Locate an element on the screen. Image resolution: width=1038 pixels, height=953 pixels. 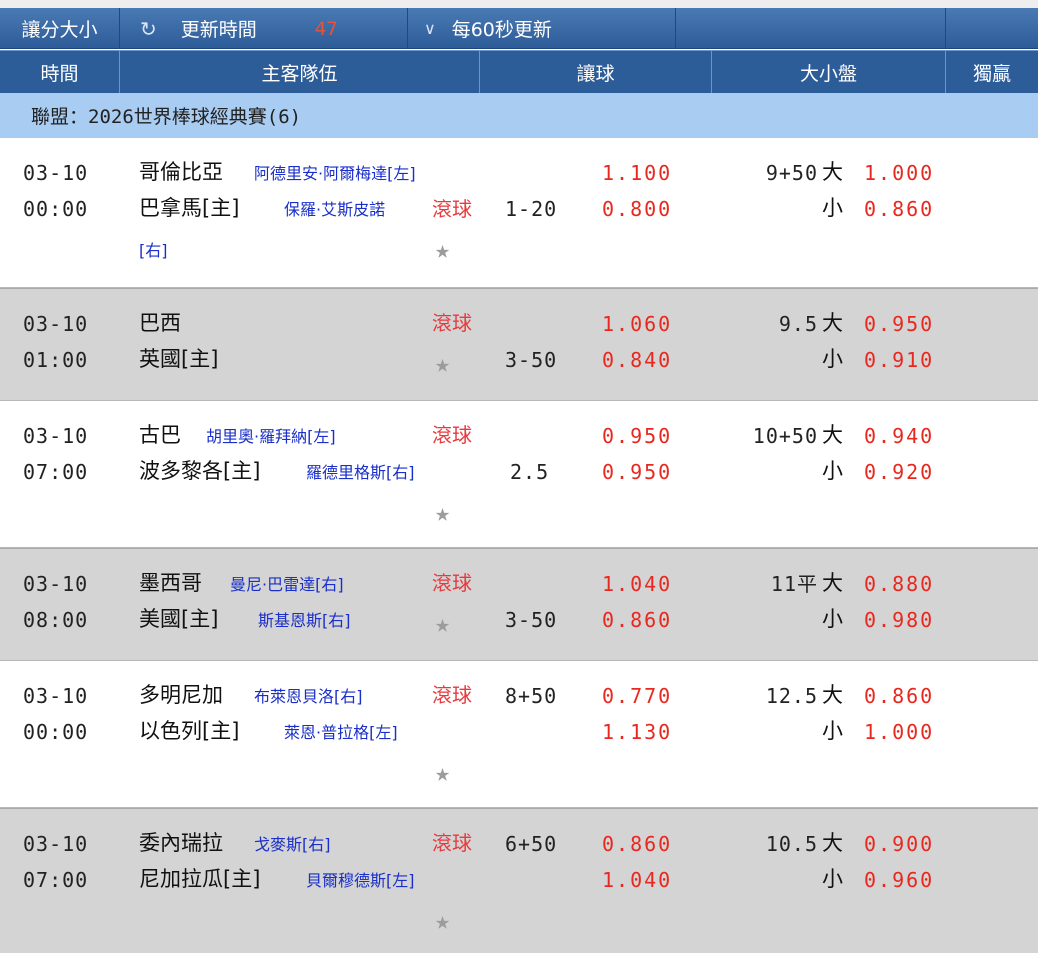
handicap-odds-home: 0.860 is located at coordinates (637, 620).